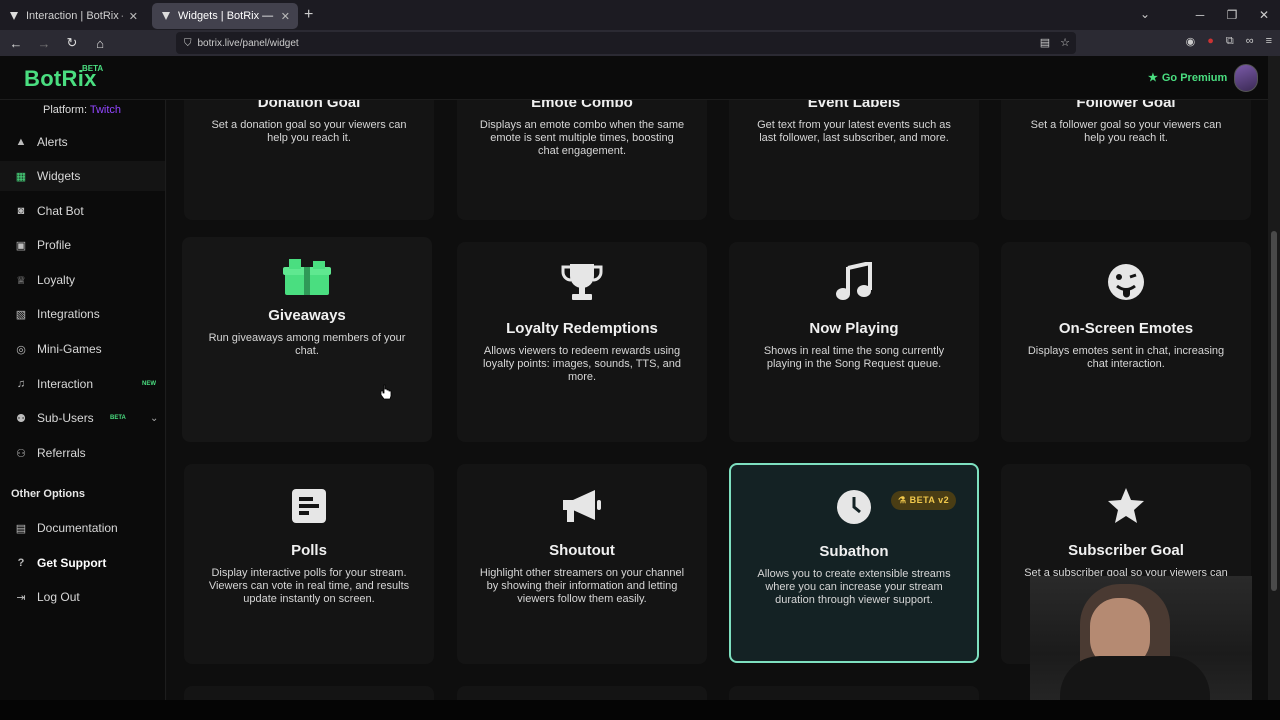  What do you see at coordinates (1246, 78) in the screenshot?
I see `avatar` at bounding box center [1246, 78].